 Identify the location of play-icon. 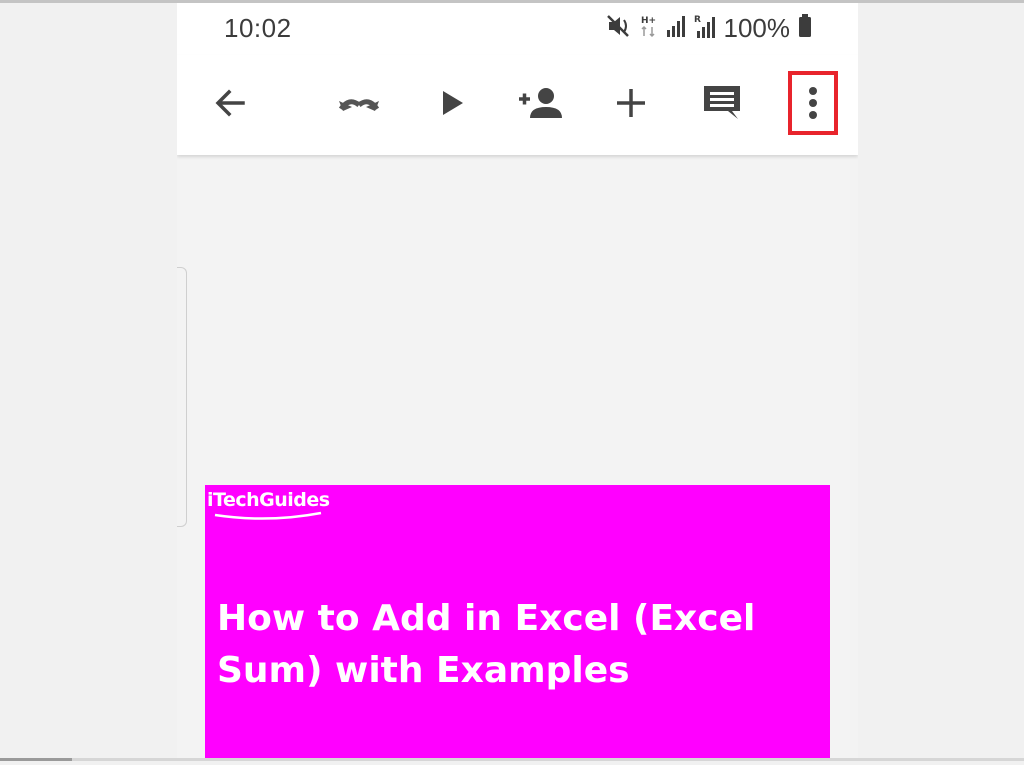
(453, 103).